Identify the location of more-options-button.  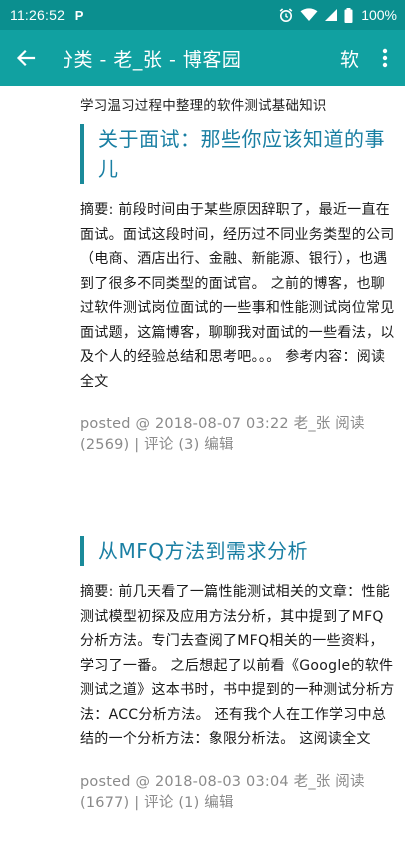
(385, 58).